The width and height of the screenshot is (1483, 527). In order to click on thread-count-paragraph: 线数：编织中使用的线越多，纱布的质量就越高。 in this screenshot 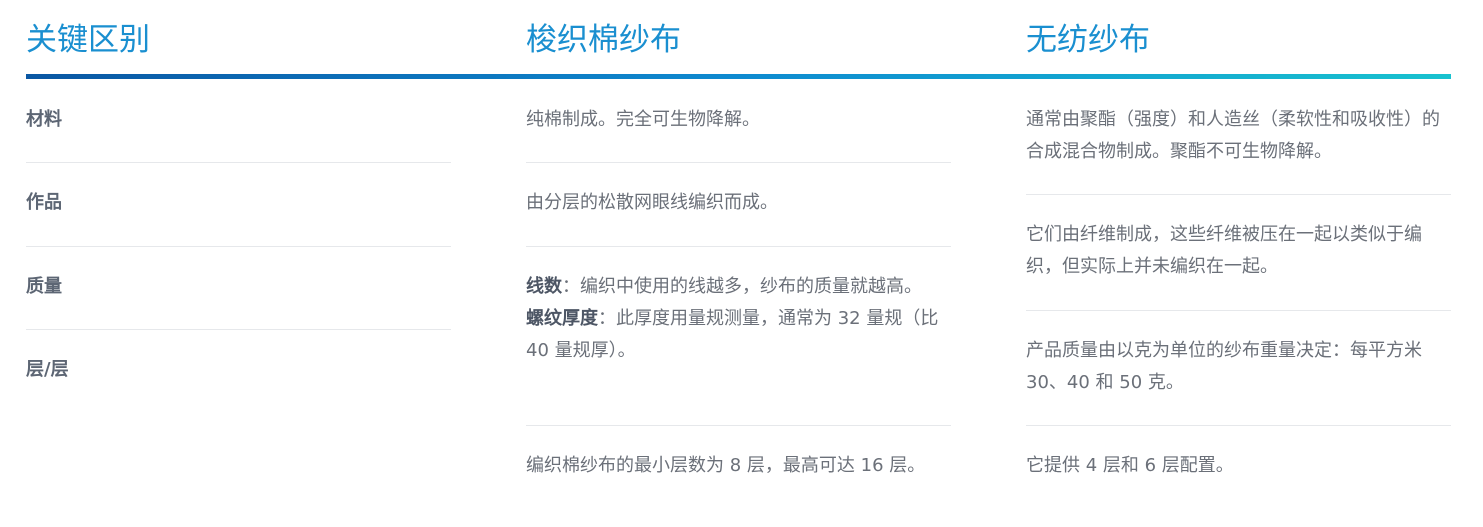, I will do `click(738, 287)`.